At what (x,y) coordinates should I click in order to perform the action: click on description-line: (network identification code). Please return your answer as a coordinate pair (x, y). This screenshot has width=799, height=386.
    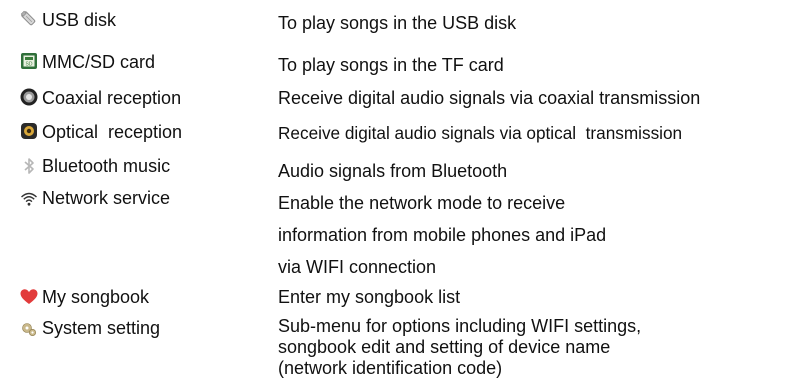
    Looking at the image, I should click on (390, 368).